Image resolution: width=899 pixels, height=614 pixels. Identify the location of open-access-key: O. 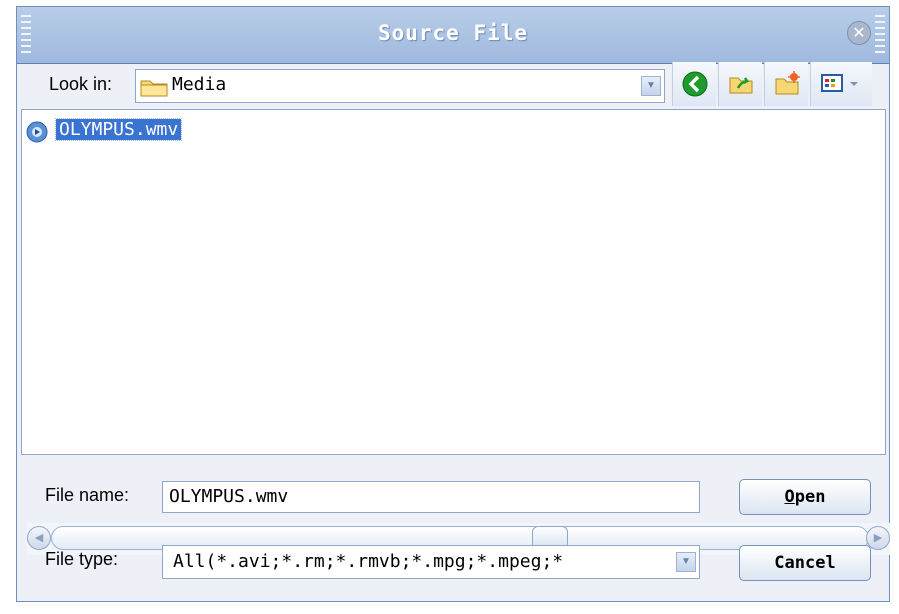
(789, 497).